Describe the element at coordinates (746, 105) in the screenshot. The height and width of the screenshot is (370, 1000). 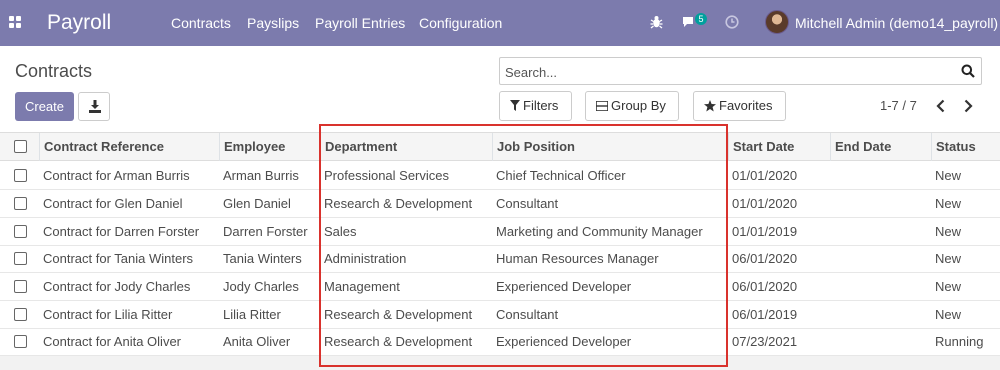
I see `favorites-label: Favorites` at that location.